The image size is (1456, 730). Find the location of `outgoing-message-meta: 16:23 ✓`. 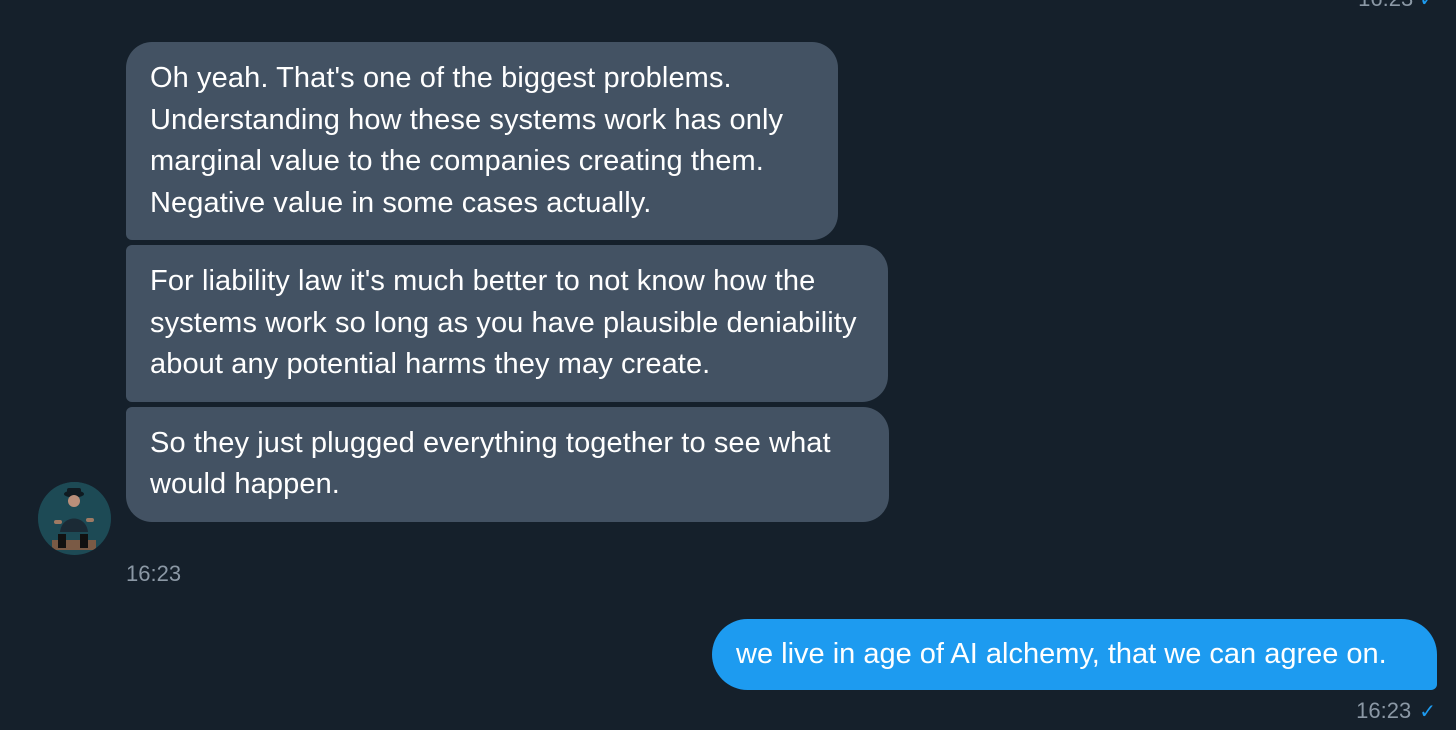

outgoing-message-meta: 16:23 ✓ is located at coordinates (1396, 711).